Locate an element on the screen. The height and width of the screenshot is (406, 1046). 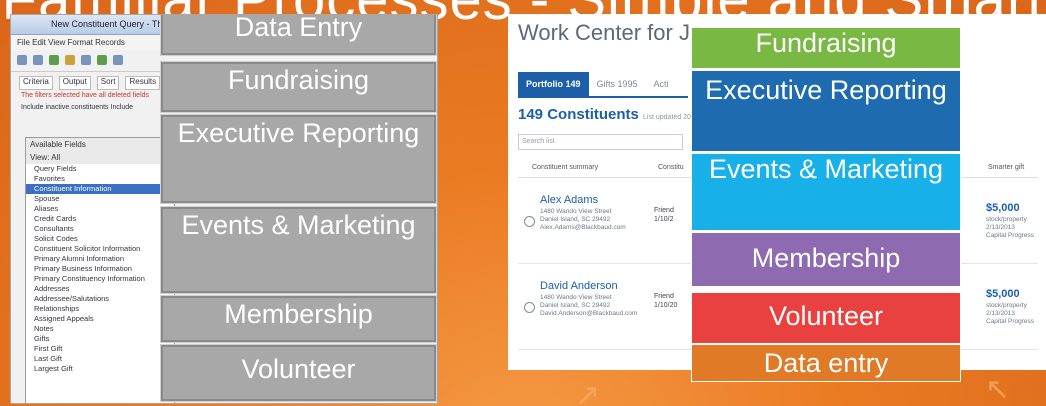
decorative-arrow-icon: ↖ is located at coordinates (998, 389).